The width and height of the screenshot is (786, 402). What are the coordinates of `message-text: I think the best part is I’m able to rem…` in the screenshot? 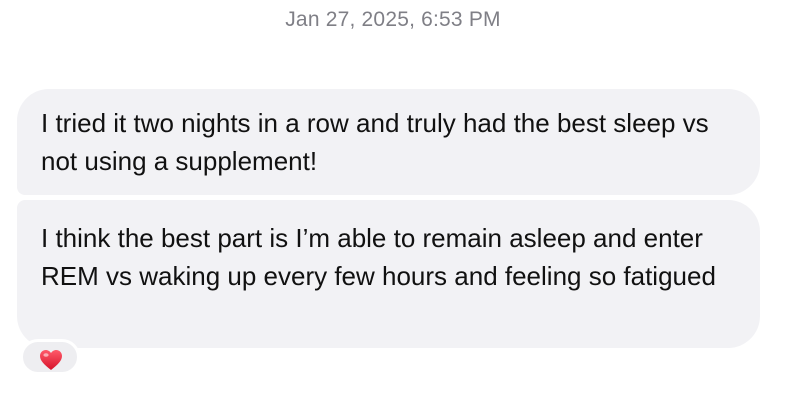 It's located at (378, 257).